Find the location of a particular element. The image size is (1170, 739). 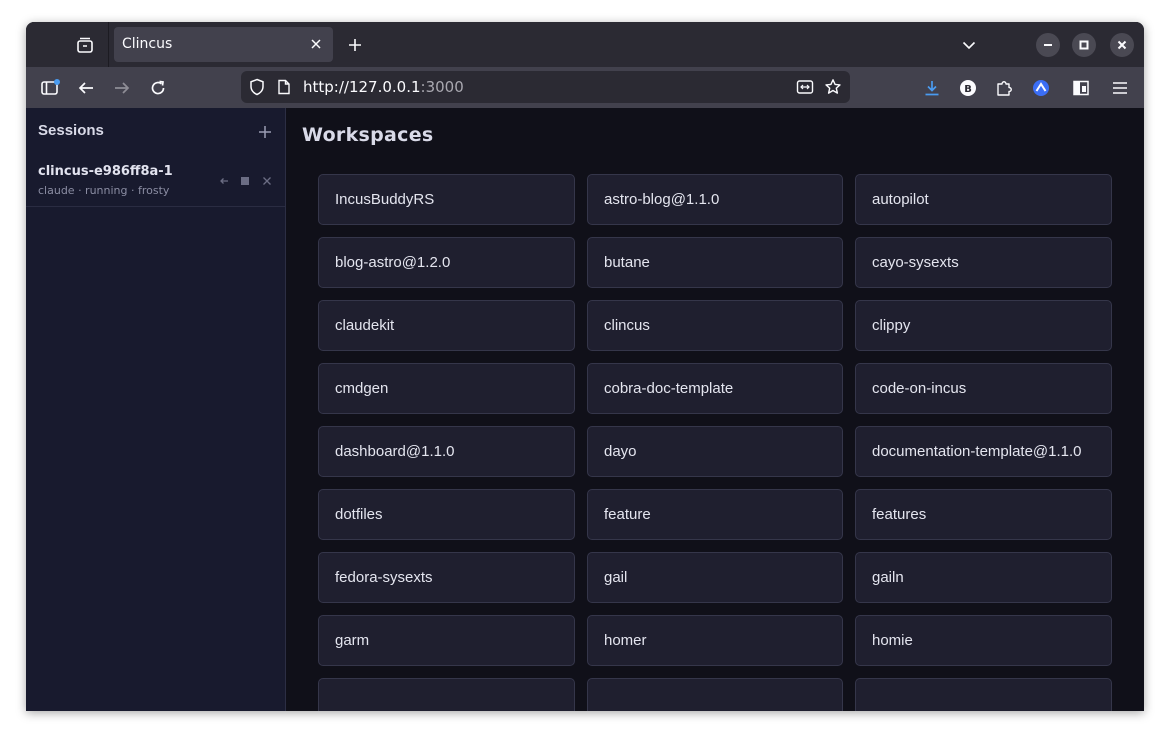

shield-icon is located at coordinates (257, 87).